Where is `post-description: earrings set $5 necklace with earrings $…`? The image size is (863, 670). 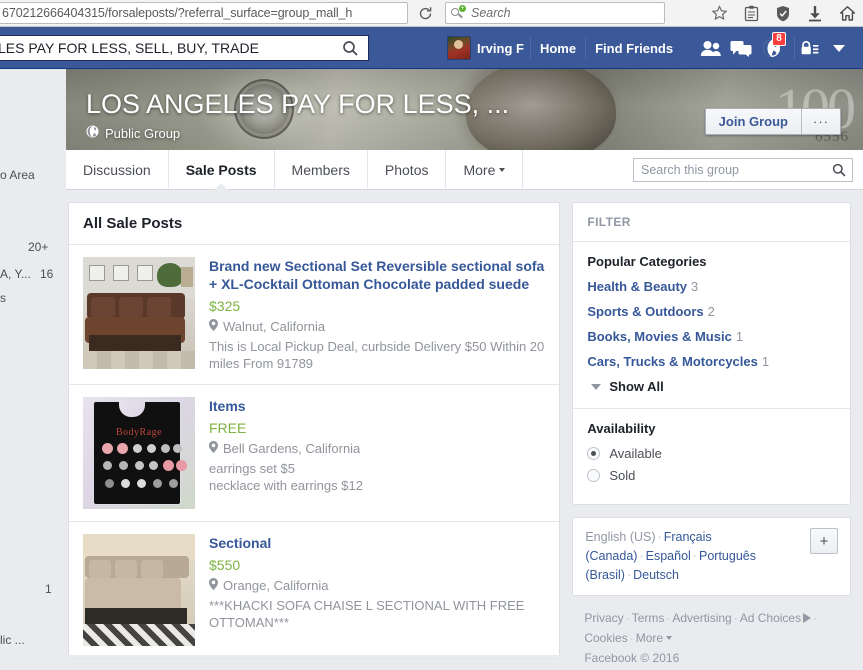 post-description: earrings set $5 necklace with earrings $… is located at coordinates (286, 477).